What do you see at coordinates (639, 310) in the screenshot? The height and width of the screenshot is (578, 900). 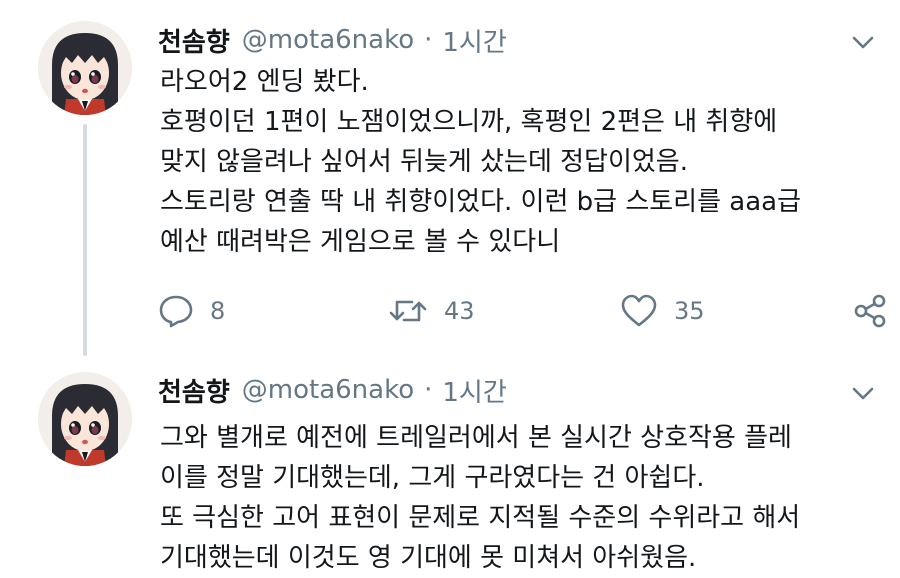 I see `heart-icon` at bounding box center [639, 310].